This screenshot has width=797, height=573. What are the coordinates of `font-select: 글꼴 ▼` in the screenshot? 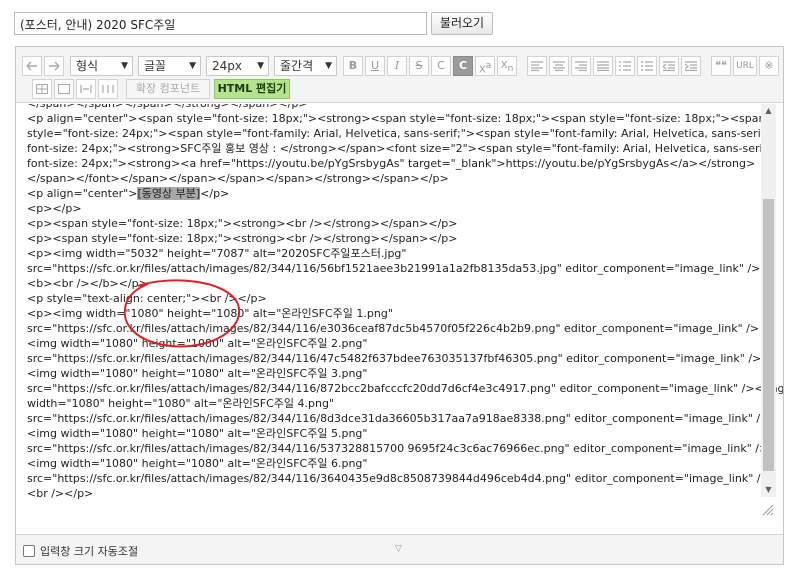 It's located at (169, 66).